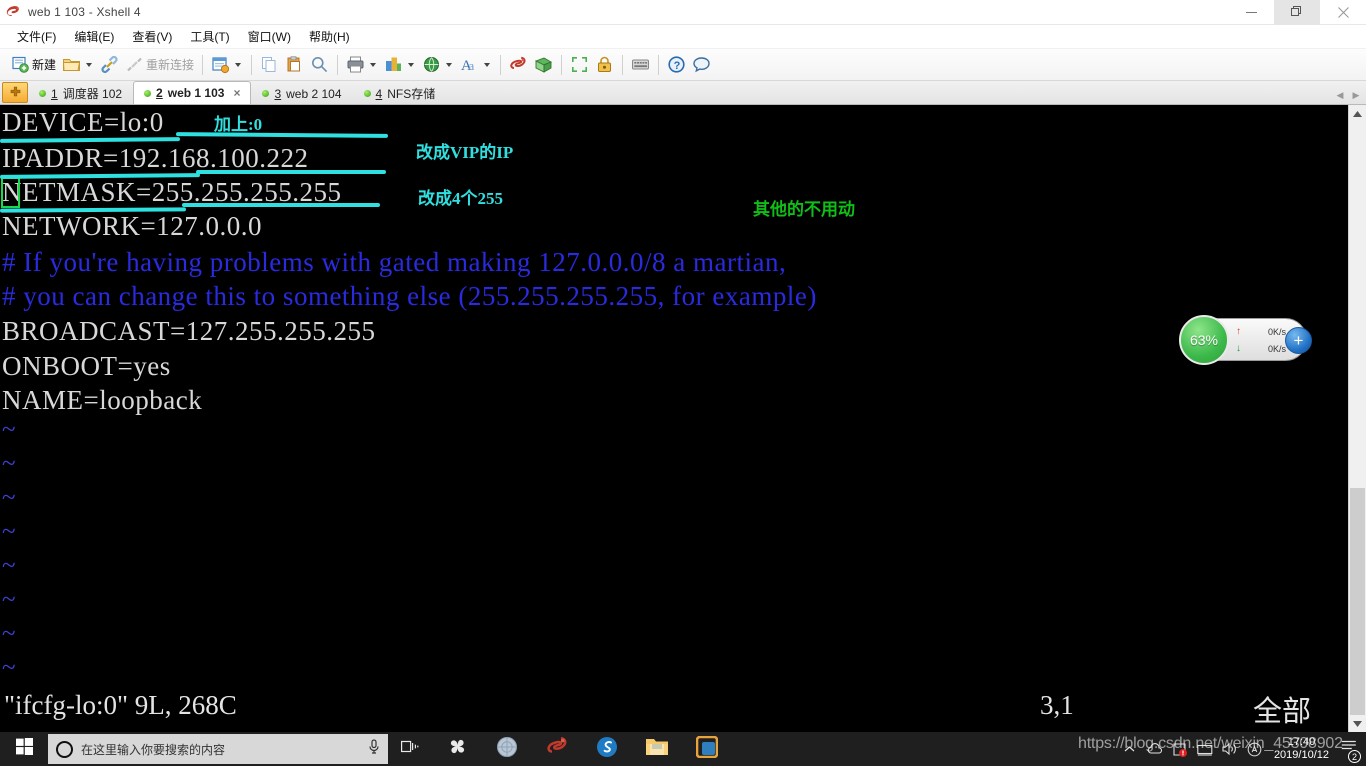  I want to click on maximize-restore-button, so click(1297, 12).